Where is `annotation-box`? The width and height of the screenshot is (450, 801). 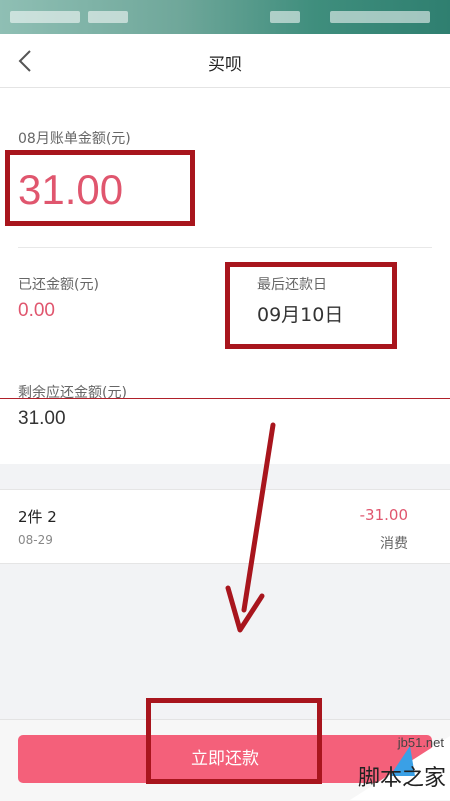 annotation-box is located at coordinates (234, 741).